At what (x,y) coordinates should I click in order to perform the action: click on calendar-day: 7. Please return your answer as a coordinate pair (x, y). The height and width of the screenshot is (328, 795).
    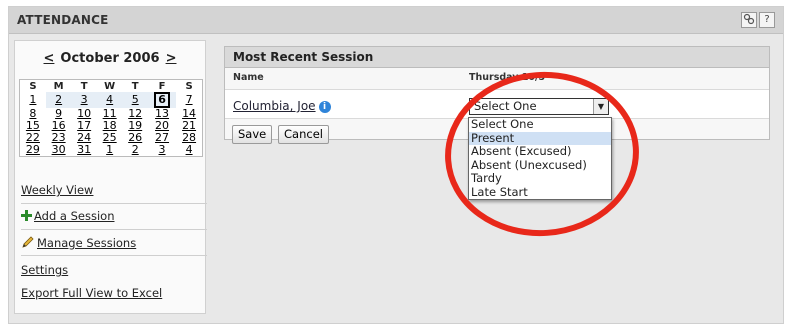
    Looking at the image, I should click on (189, 100).